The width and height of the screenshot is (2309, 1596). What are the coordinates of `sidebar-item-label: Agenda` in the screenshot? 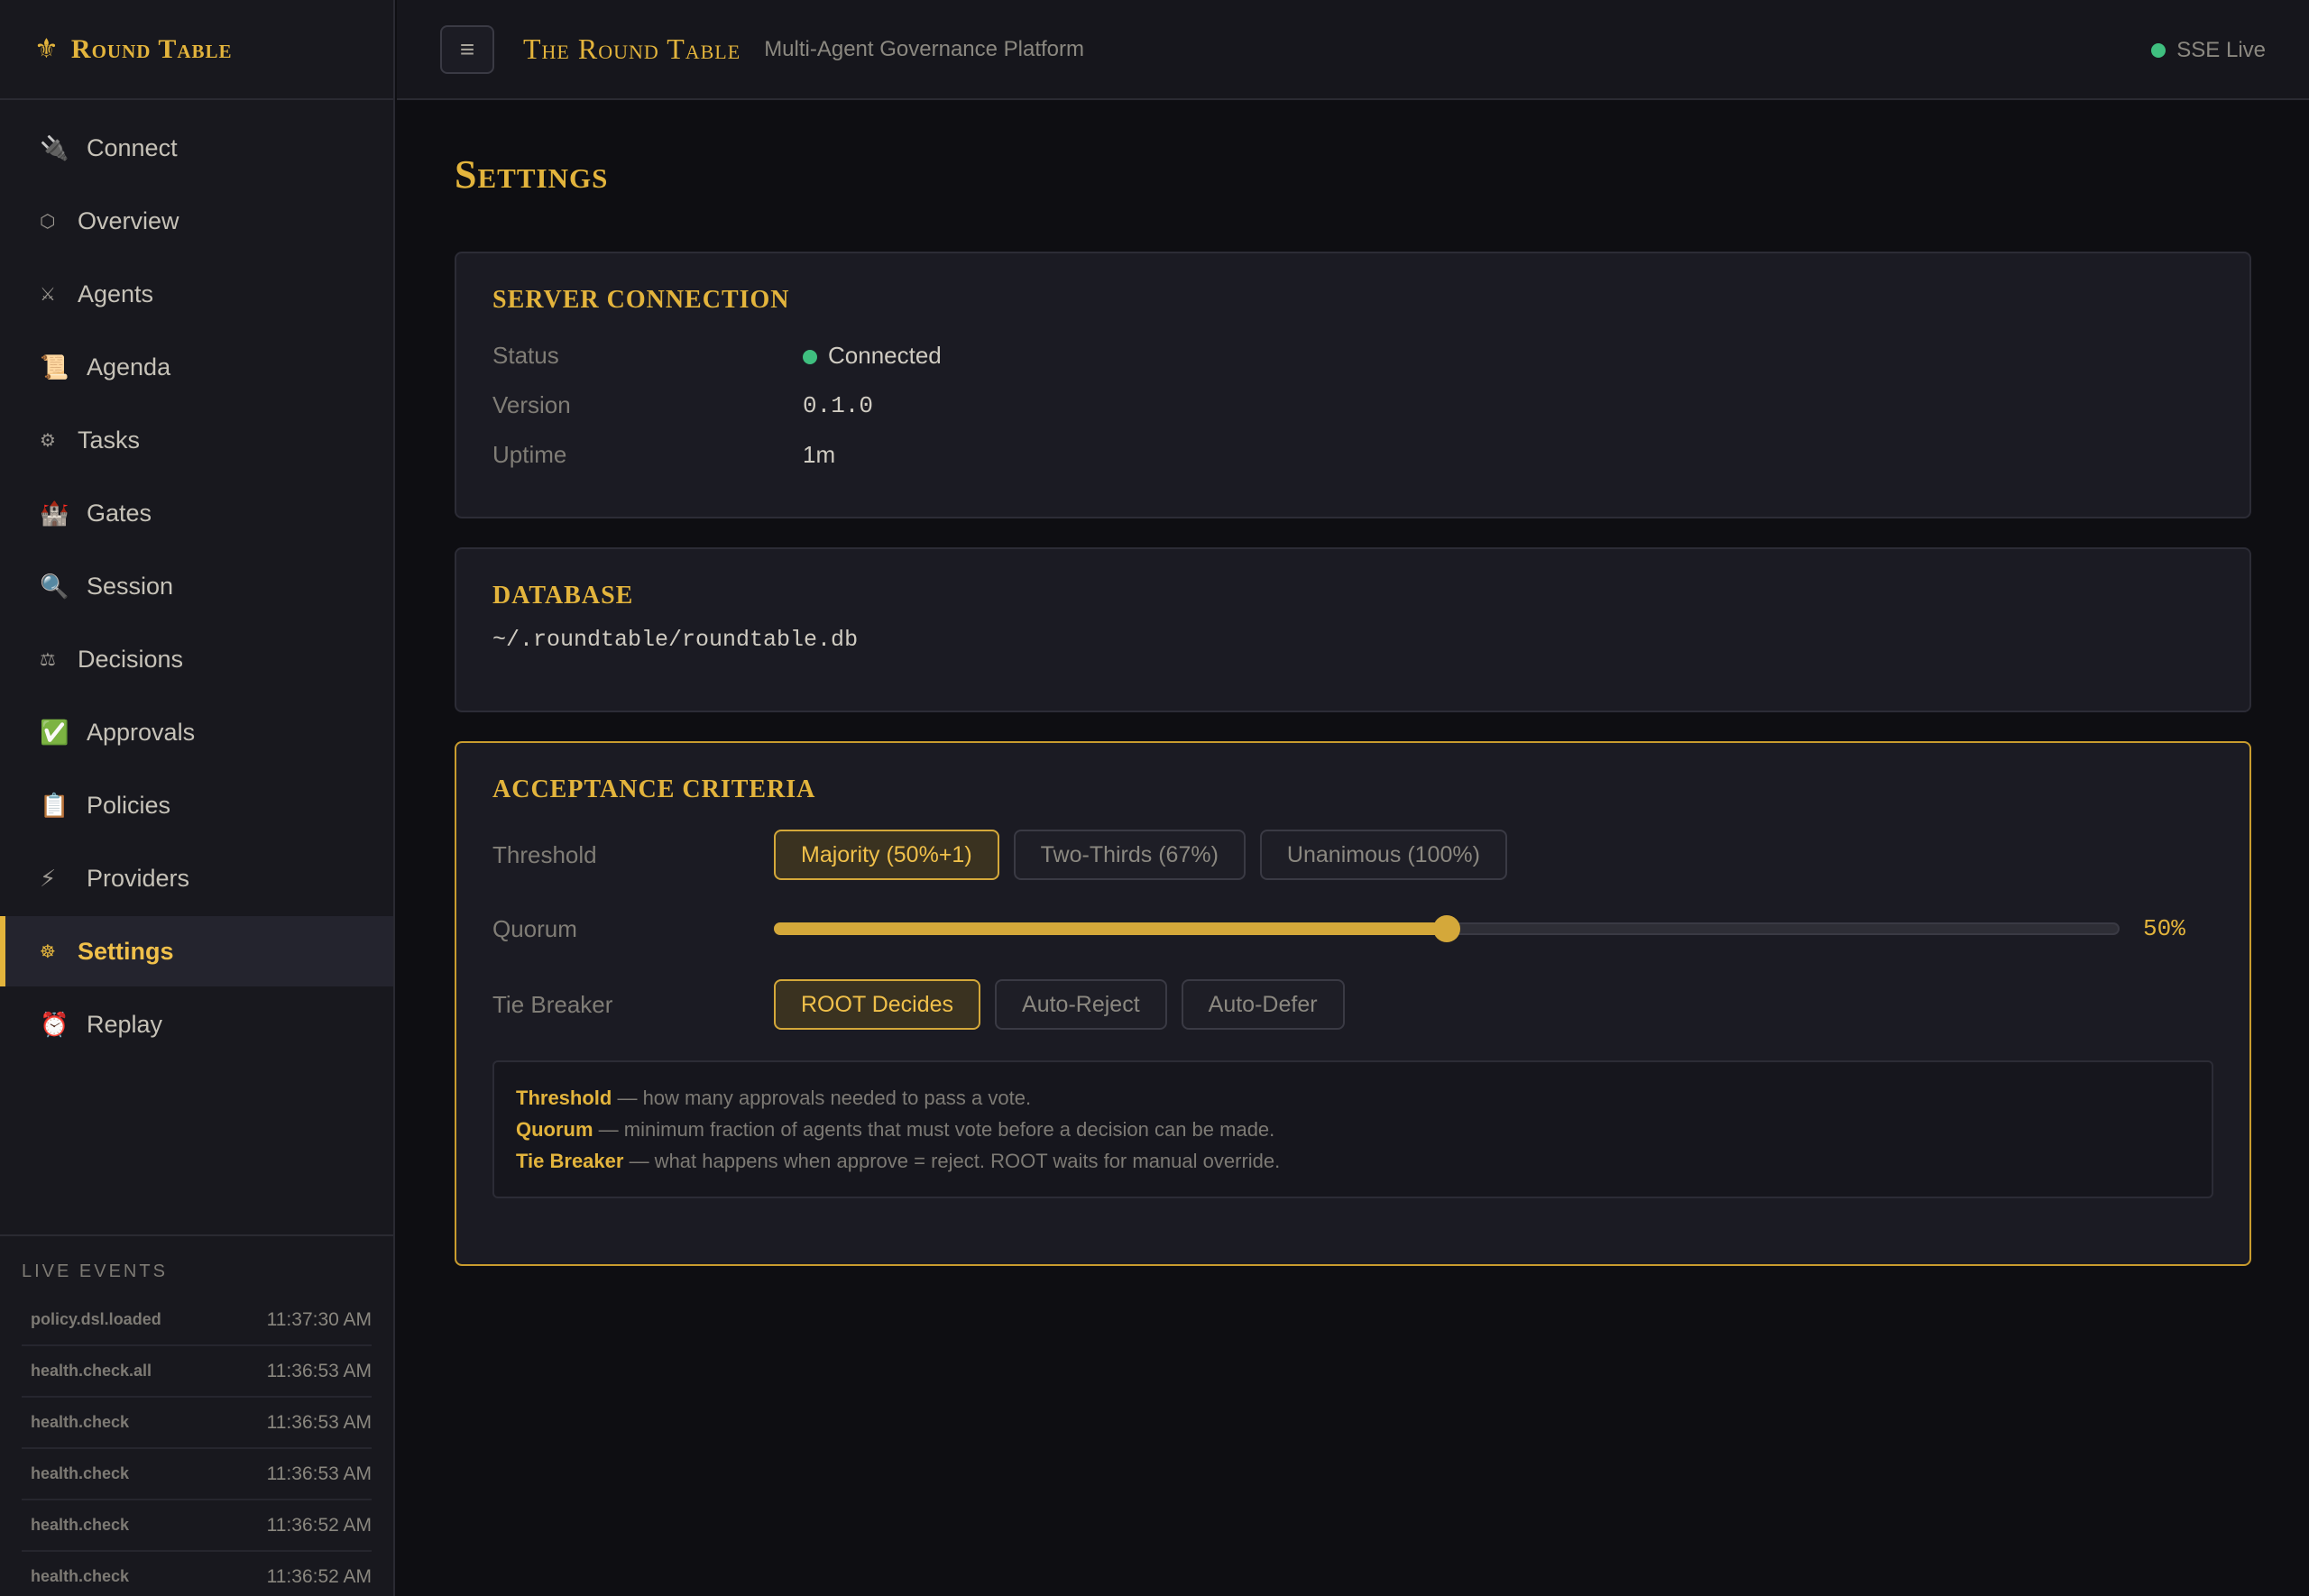 It's located at (129, 367).